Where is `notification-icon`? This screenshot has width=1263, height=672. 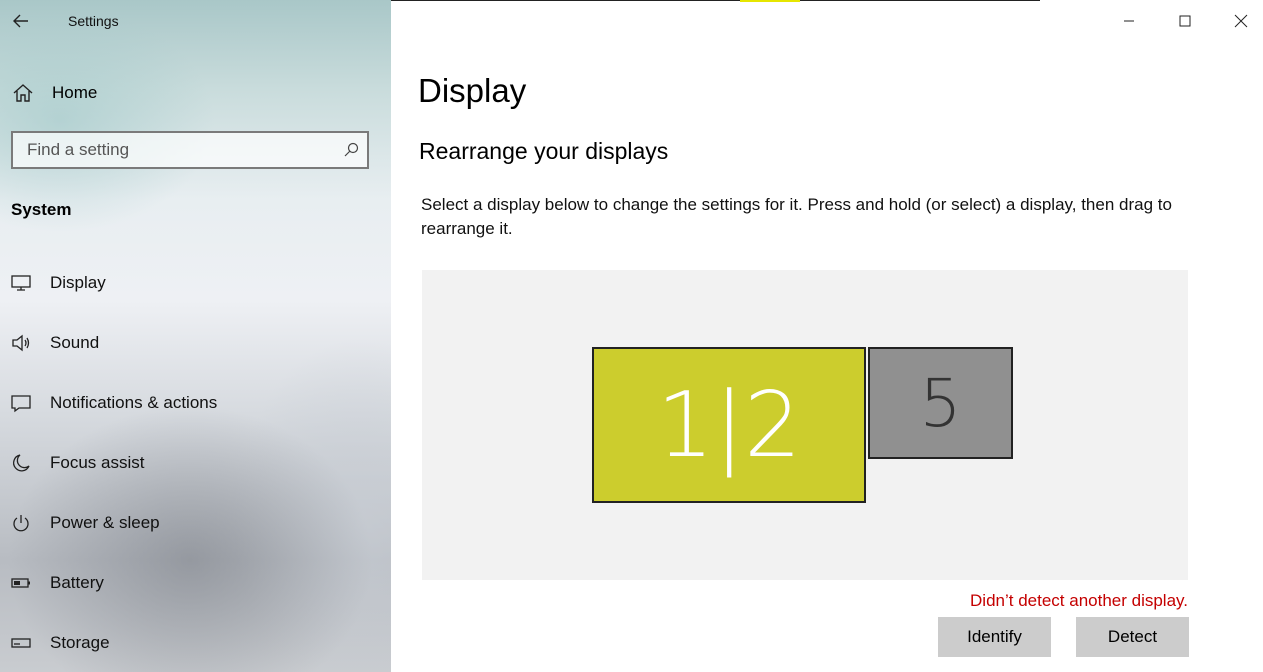 notification-icon is located at coordinates (21, 403).